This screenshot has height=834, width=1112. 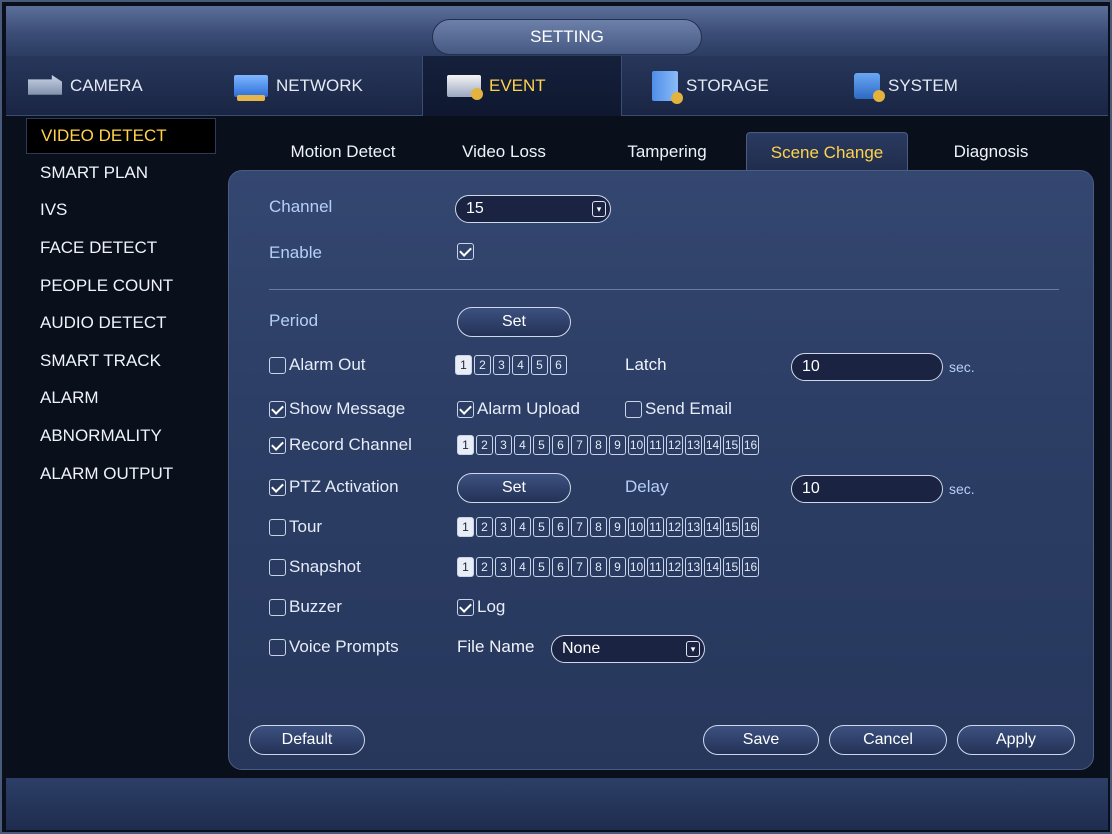 What do you see at coordinates (541, 445) in the screenshot?
I see `record-ch-5: 5` at bounding box center [541, 445].